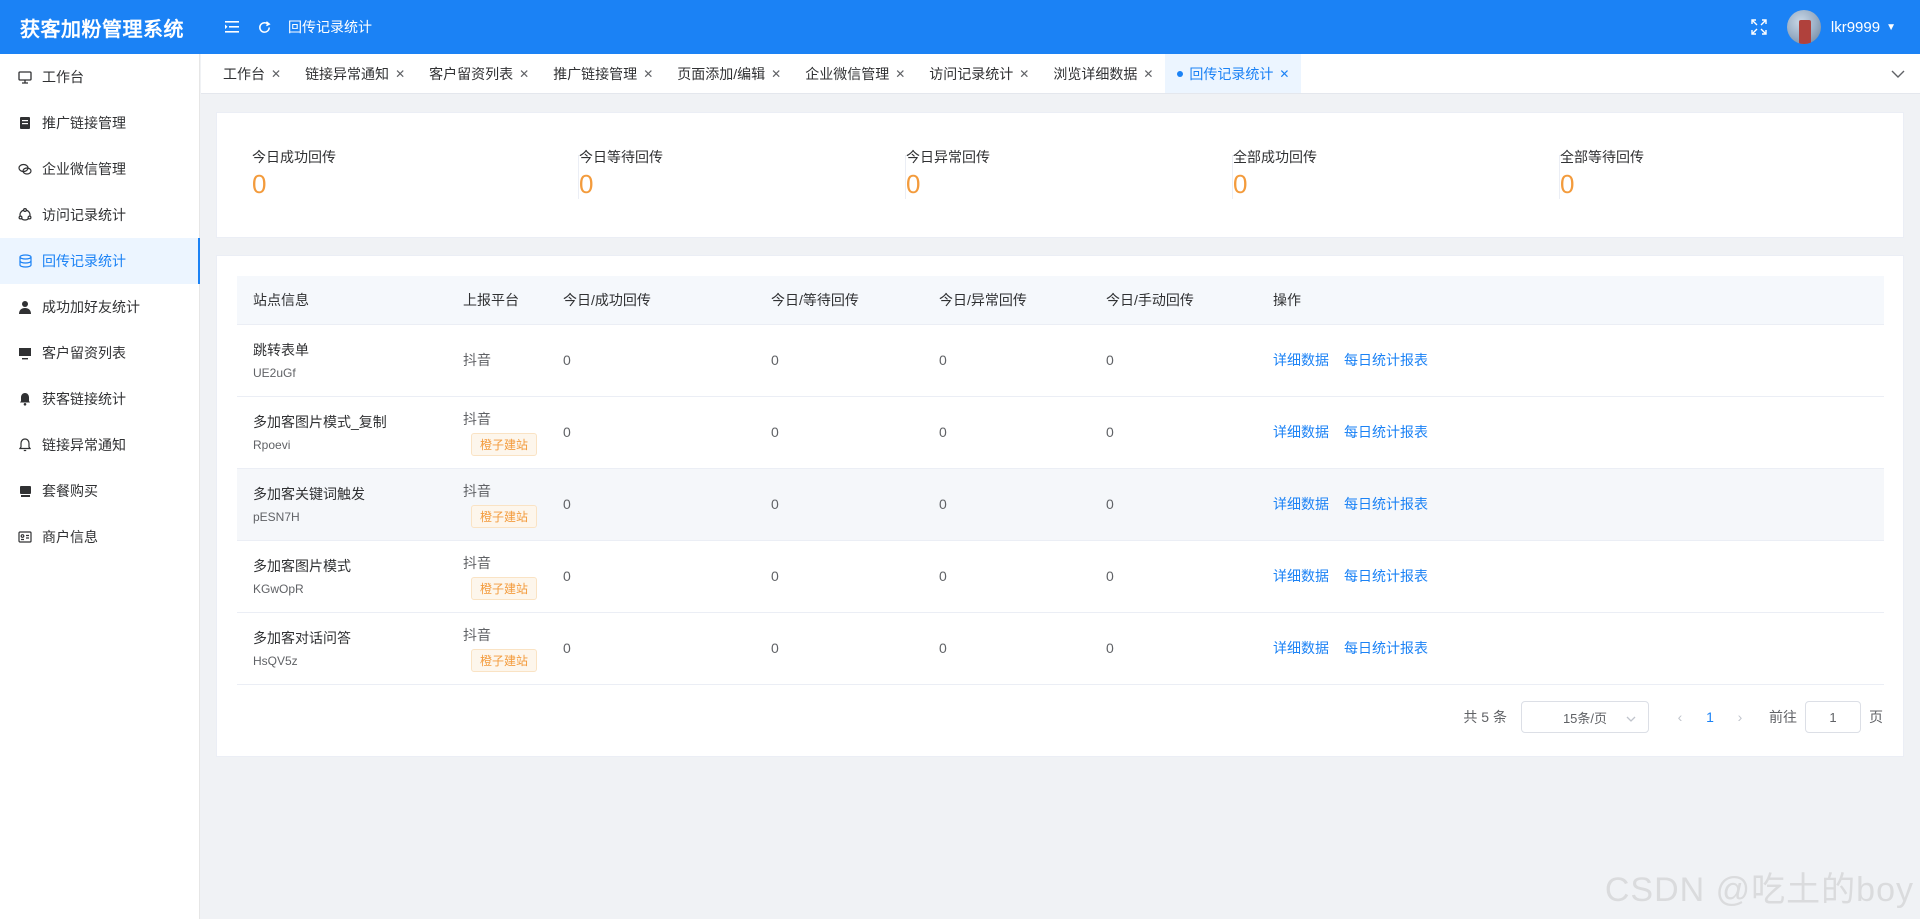 The width and height of the screenshot is (1920, 919). I want to click on tab-link-alerts: 链接异常通知 ✕, so click(355, 73).